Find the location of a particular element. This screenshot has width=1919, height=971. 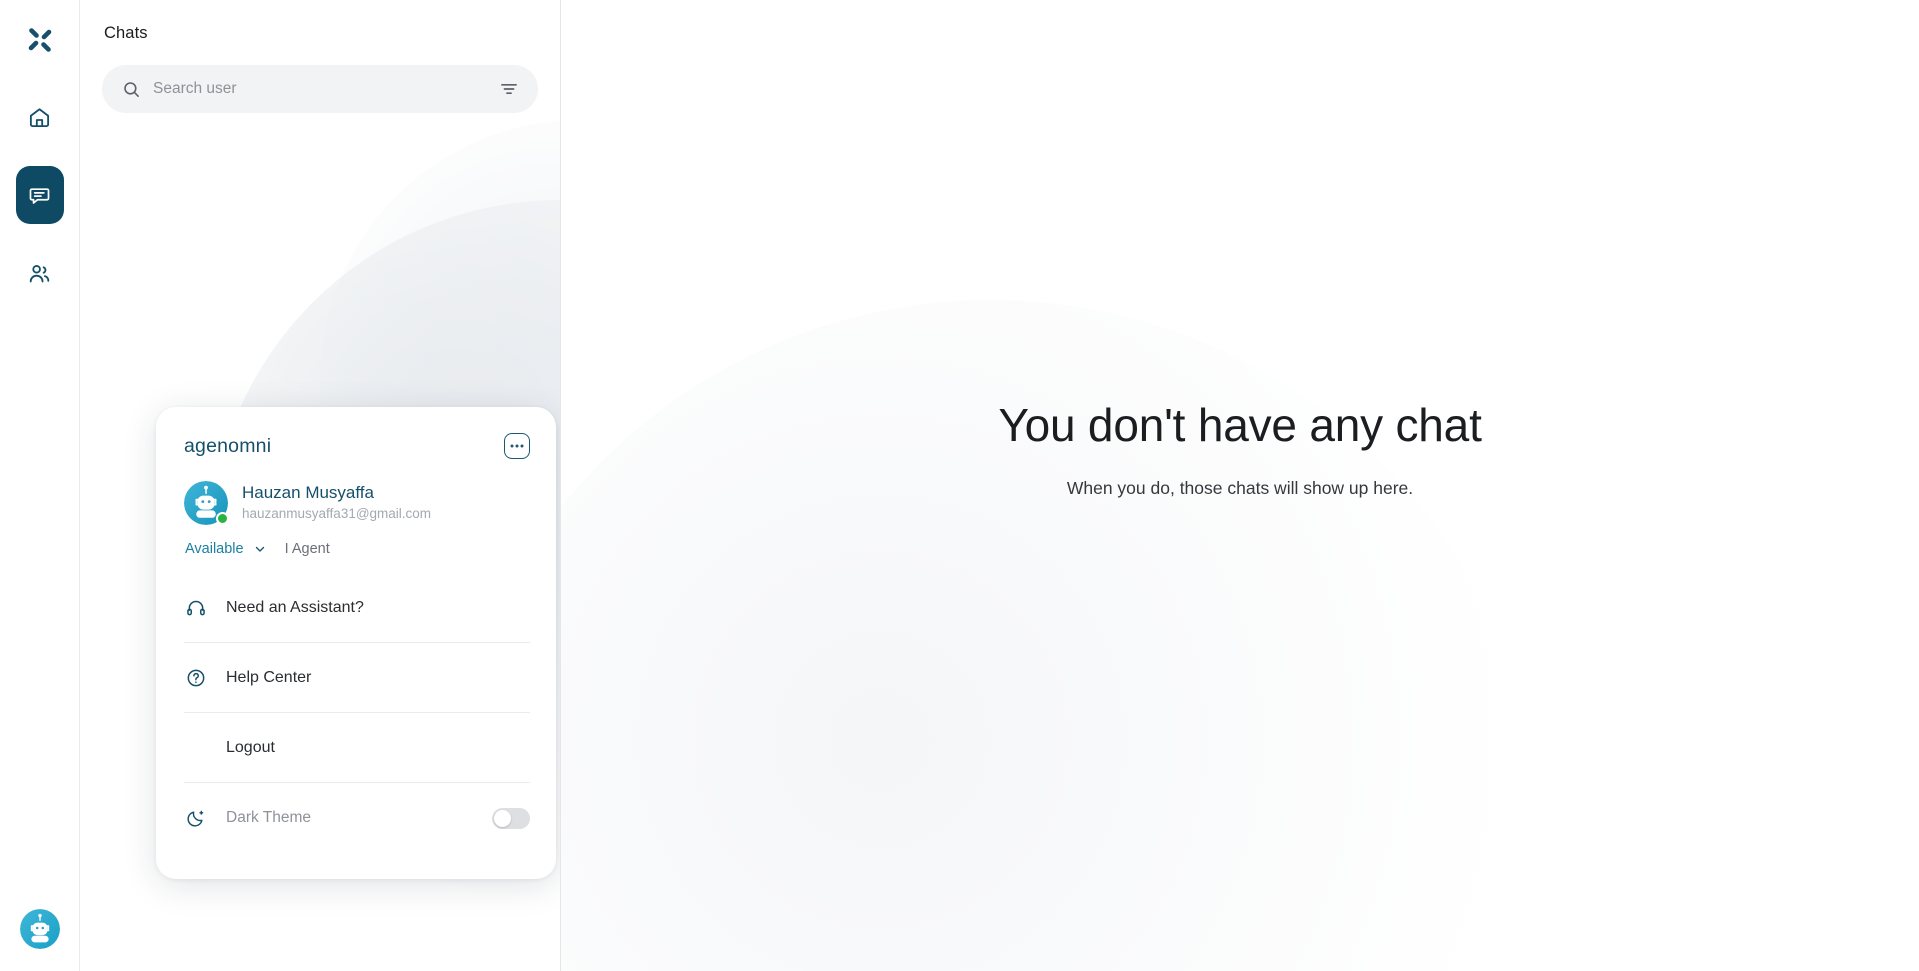

ellipsis-icon is located at coordinates (517, 446).